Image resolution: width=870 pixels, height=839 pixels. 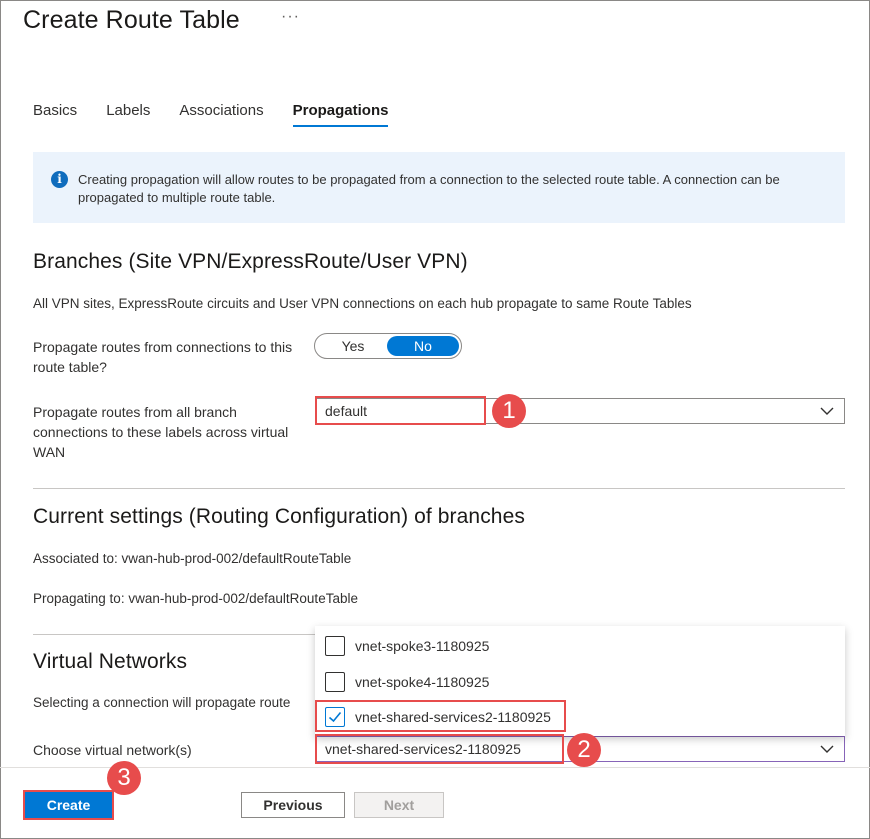 I want to click on highlight-selected-option, so click(x=440, y=716).